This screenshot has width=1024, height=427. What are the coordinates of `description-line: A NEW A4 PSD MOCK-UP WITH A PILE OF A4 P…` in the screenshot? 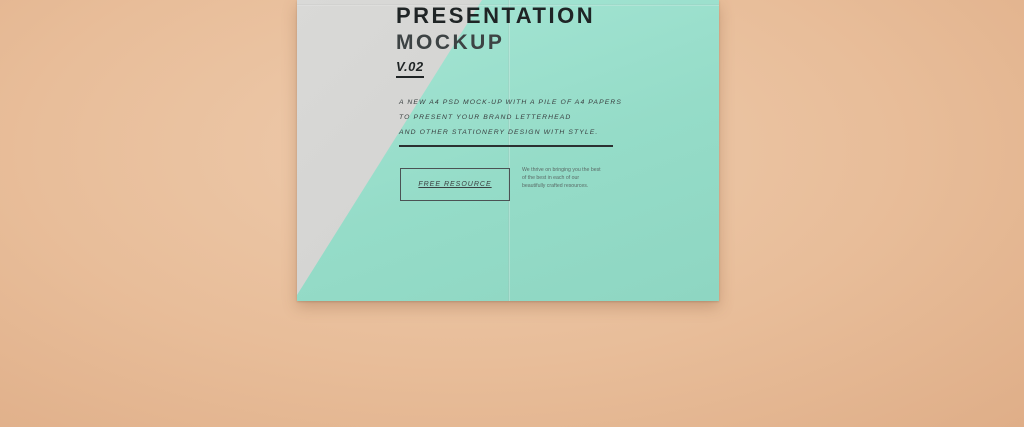 It's located at (510, 102).